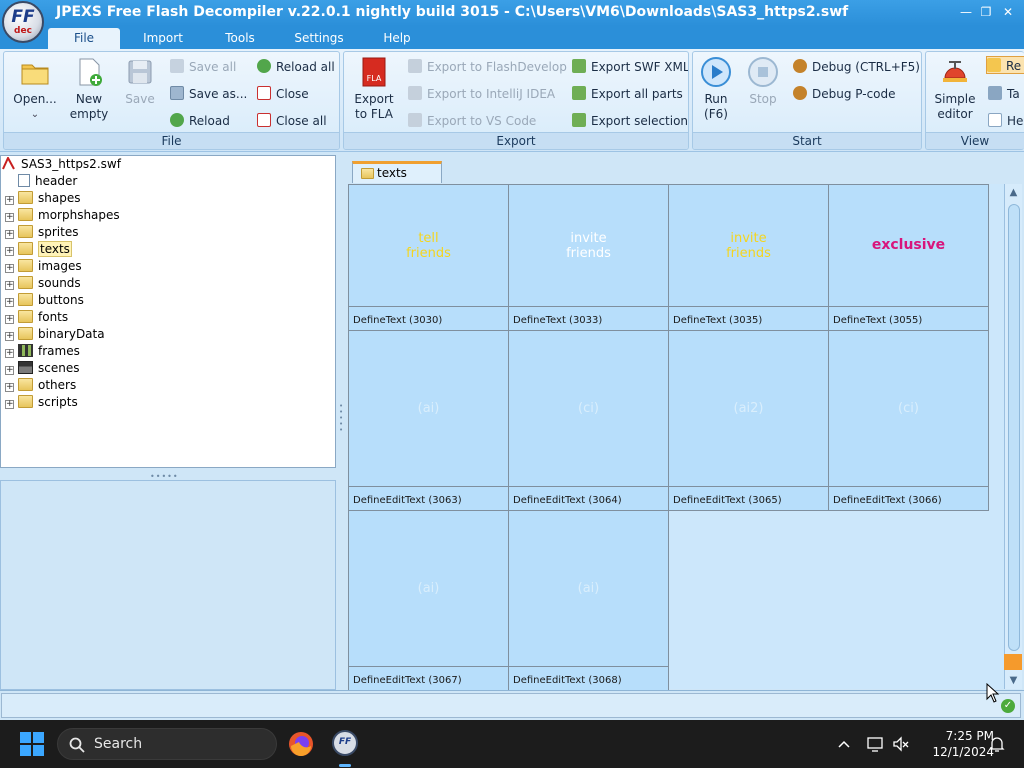 This screenshot has height=768, width=1024. I want to click on stop-button: Stop, so click(763, 81).